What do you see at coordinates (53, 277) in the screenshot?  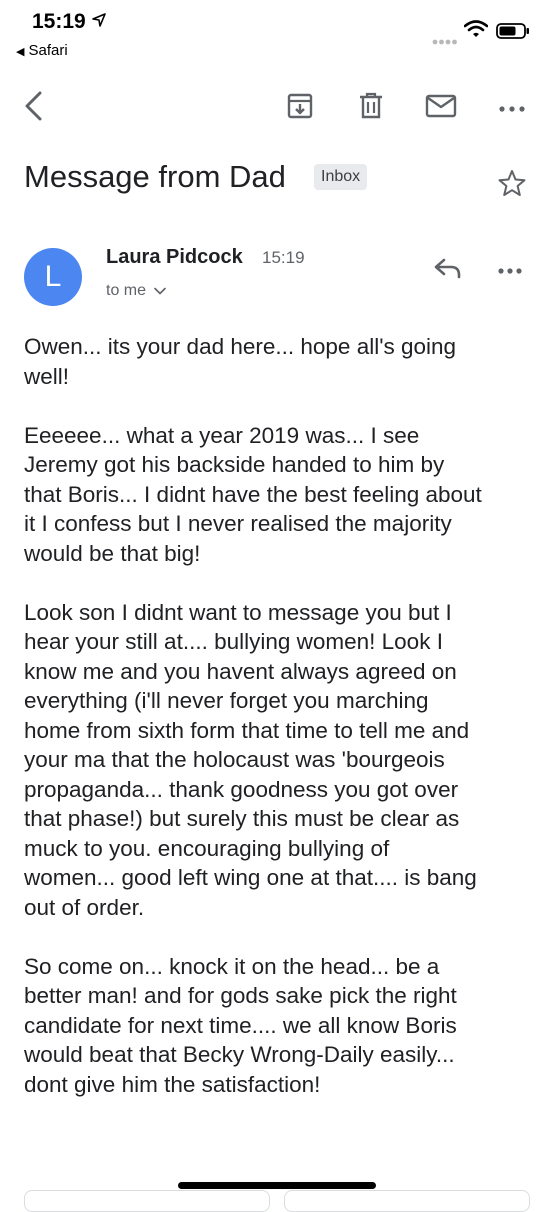 I see `avatar: L` at bounding box center [53, 277].